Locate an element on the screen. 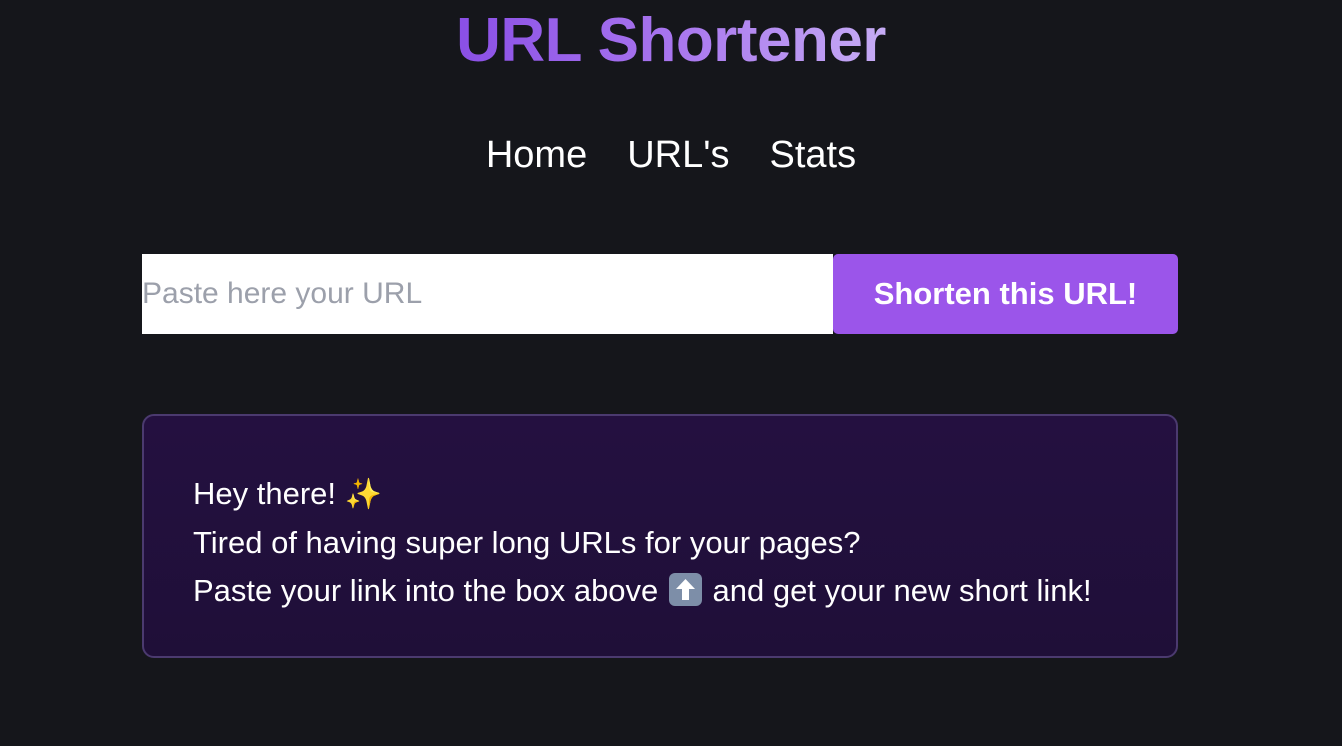 This screenshot has width=1342, height=746. up-arrow-icon is located at coordinates (685, 589).